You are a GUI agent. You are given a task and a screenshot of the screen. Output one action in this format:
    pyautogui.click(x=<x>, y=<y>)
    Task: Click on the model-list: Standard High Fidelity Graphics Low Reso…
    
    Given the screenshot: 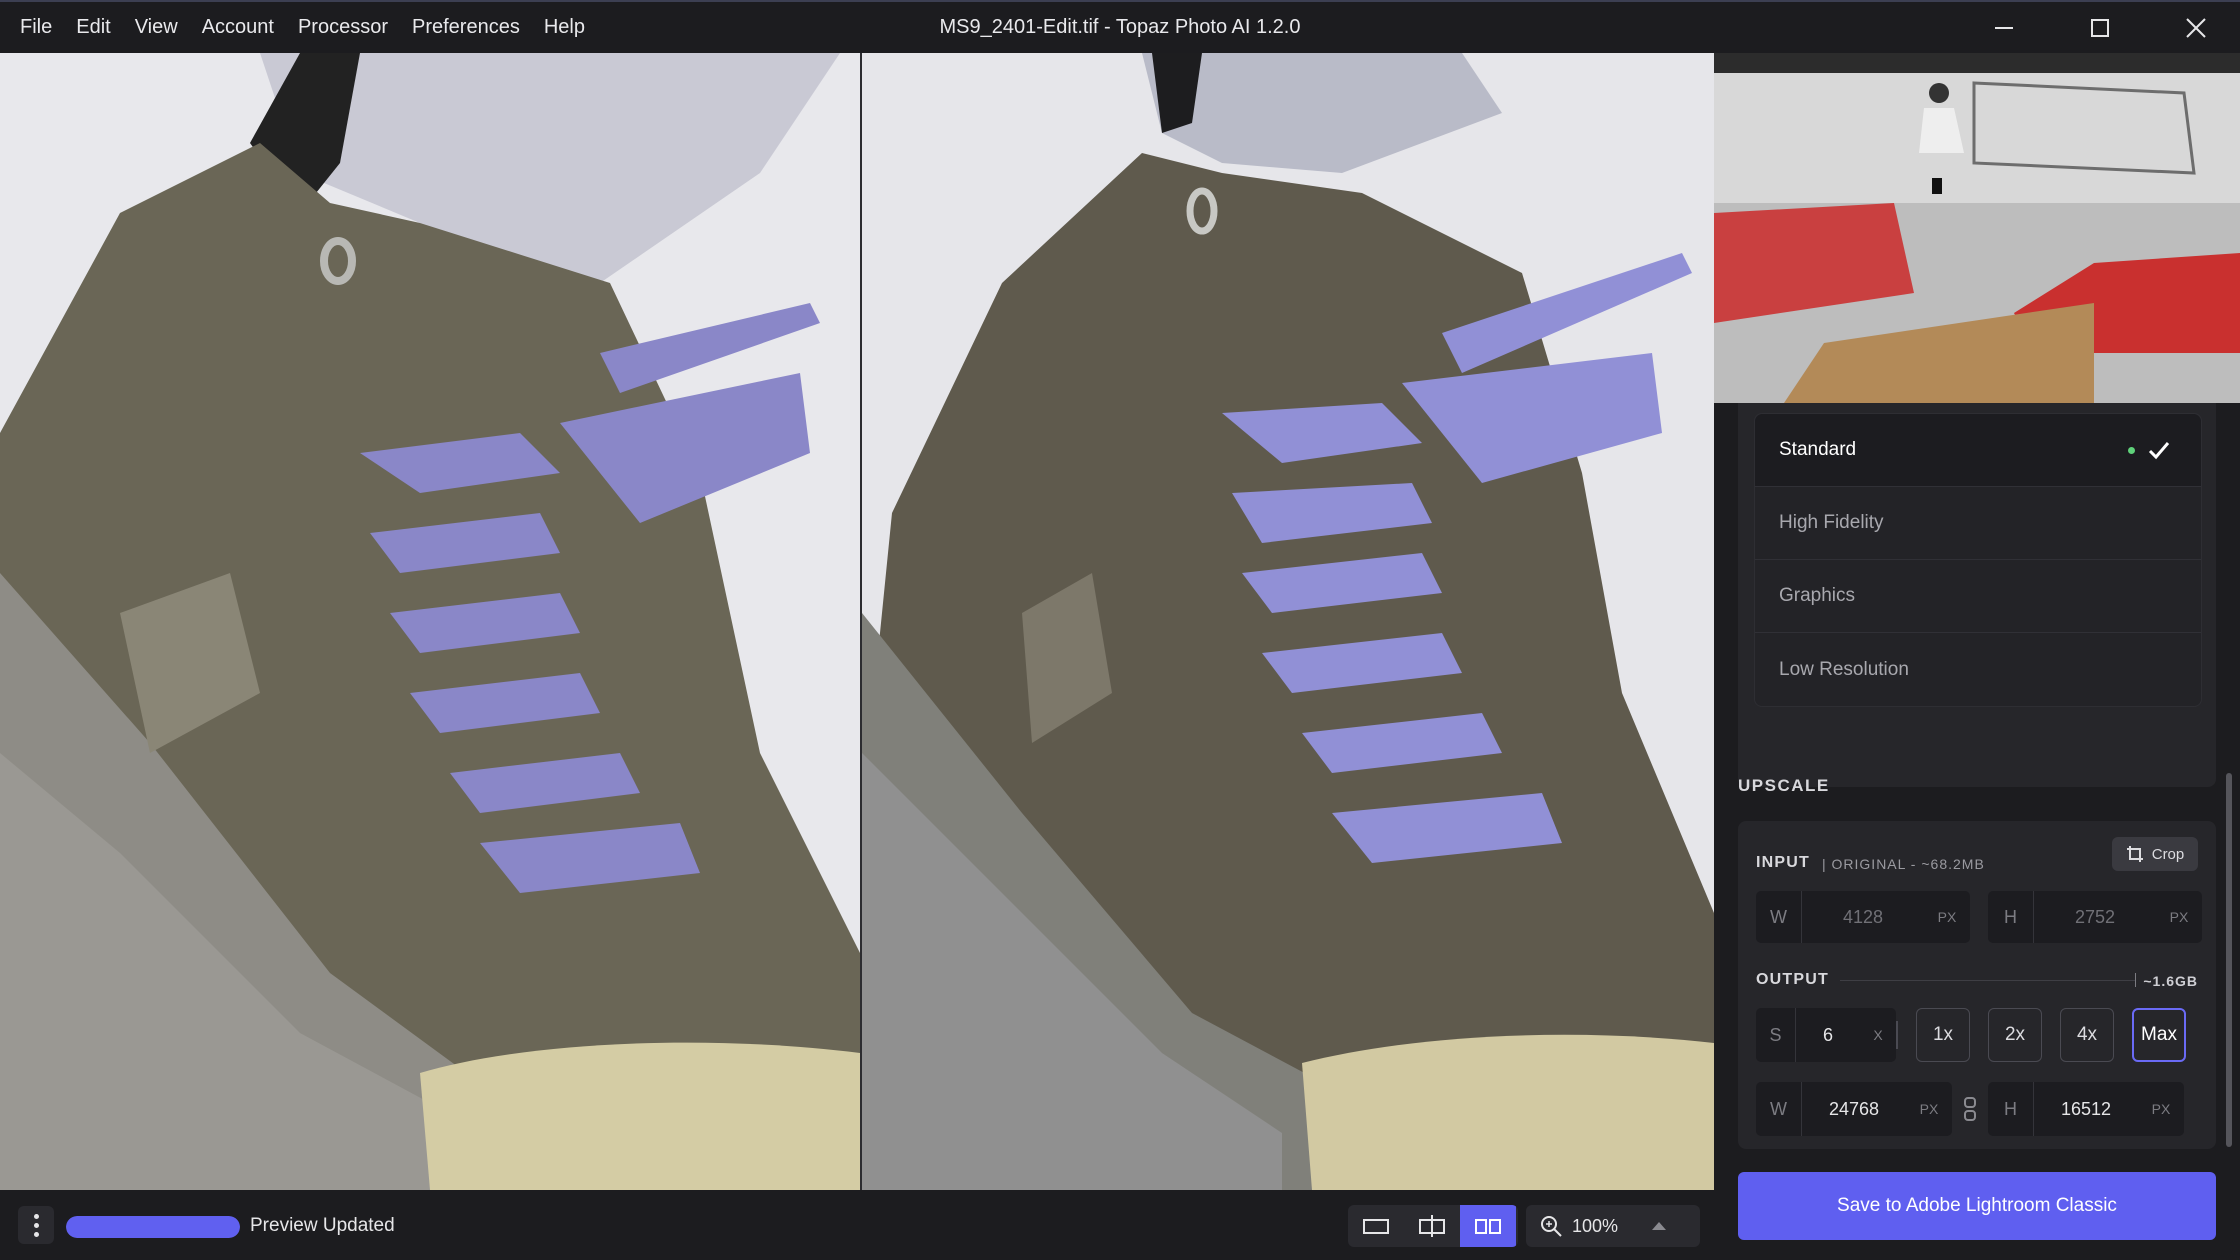 What is the action you would take?
    pyautogui.click(x=1978, y=560)
    